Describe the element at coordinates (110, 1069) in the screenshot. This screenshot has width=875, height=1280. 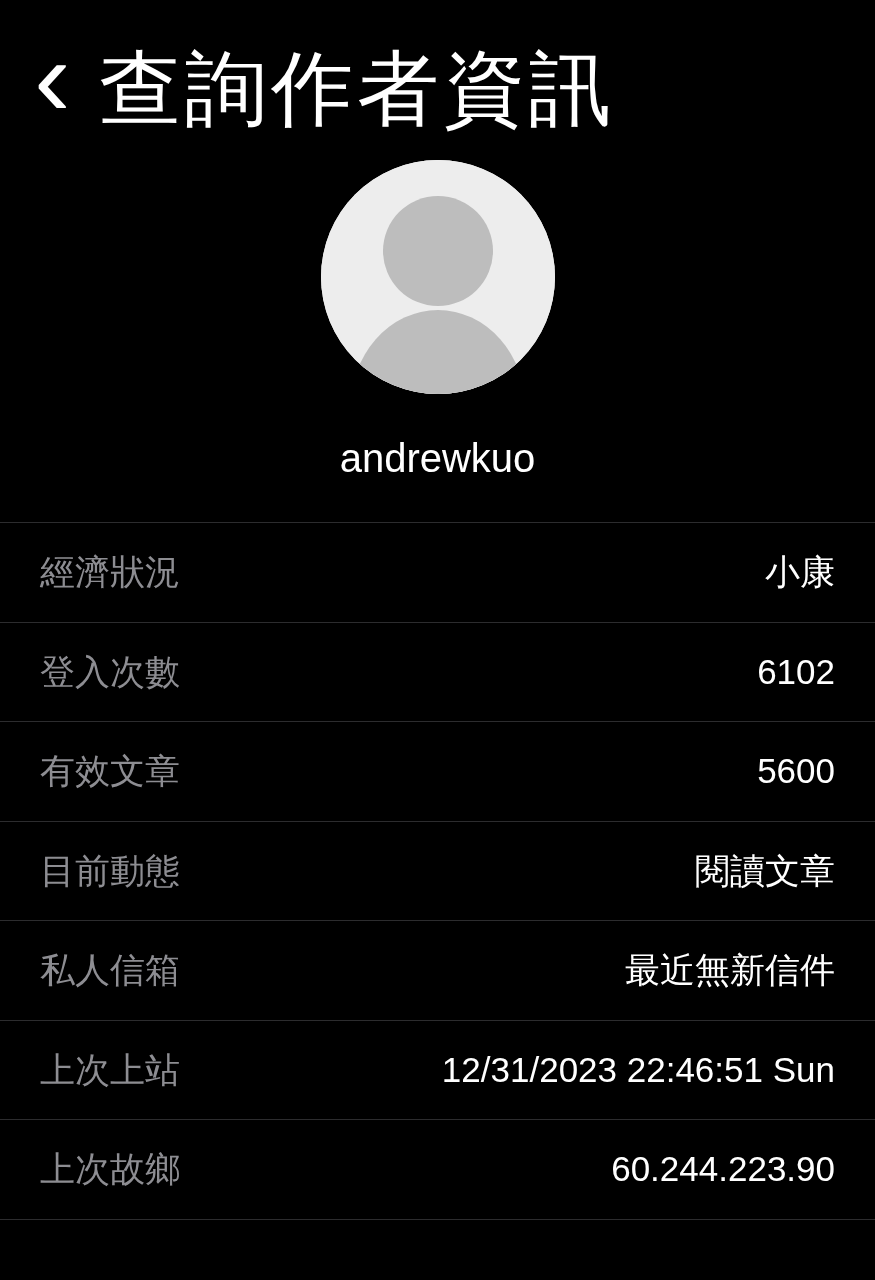
I see `field-label: 上次上站` at that location.